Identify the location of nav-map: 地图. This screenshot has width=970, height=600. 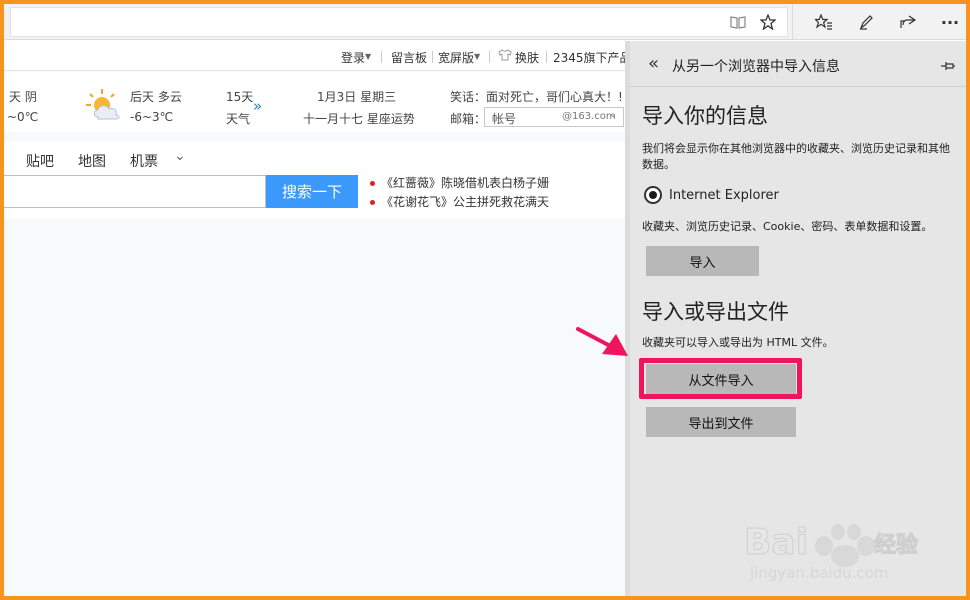
(92, 161).